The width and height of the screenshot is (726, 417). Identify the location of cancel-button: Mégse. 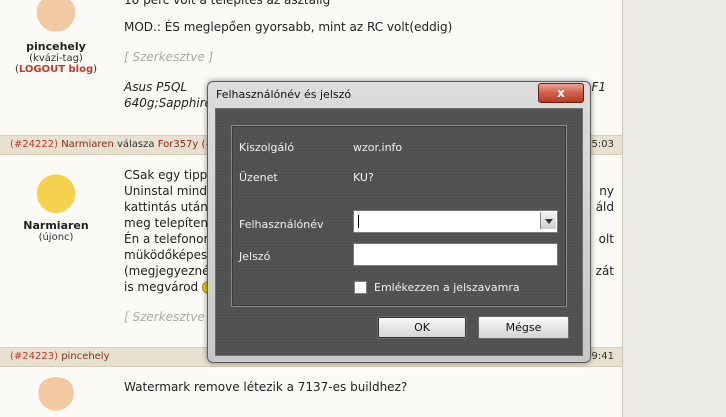
(523, 327).